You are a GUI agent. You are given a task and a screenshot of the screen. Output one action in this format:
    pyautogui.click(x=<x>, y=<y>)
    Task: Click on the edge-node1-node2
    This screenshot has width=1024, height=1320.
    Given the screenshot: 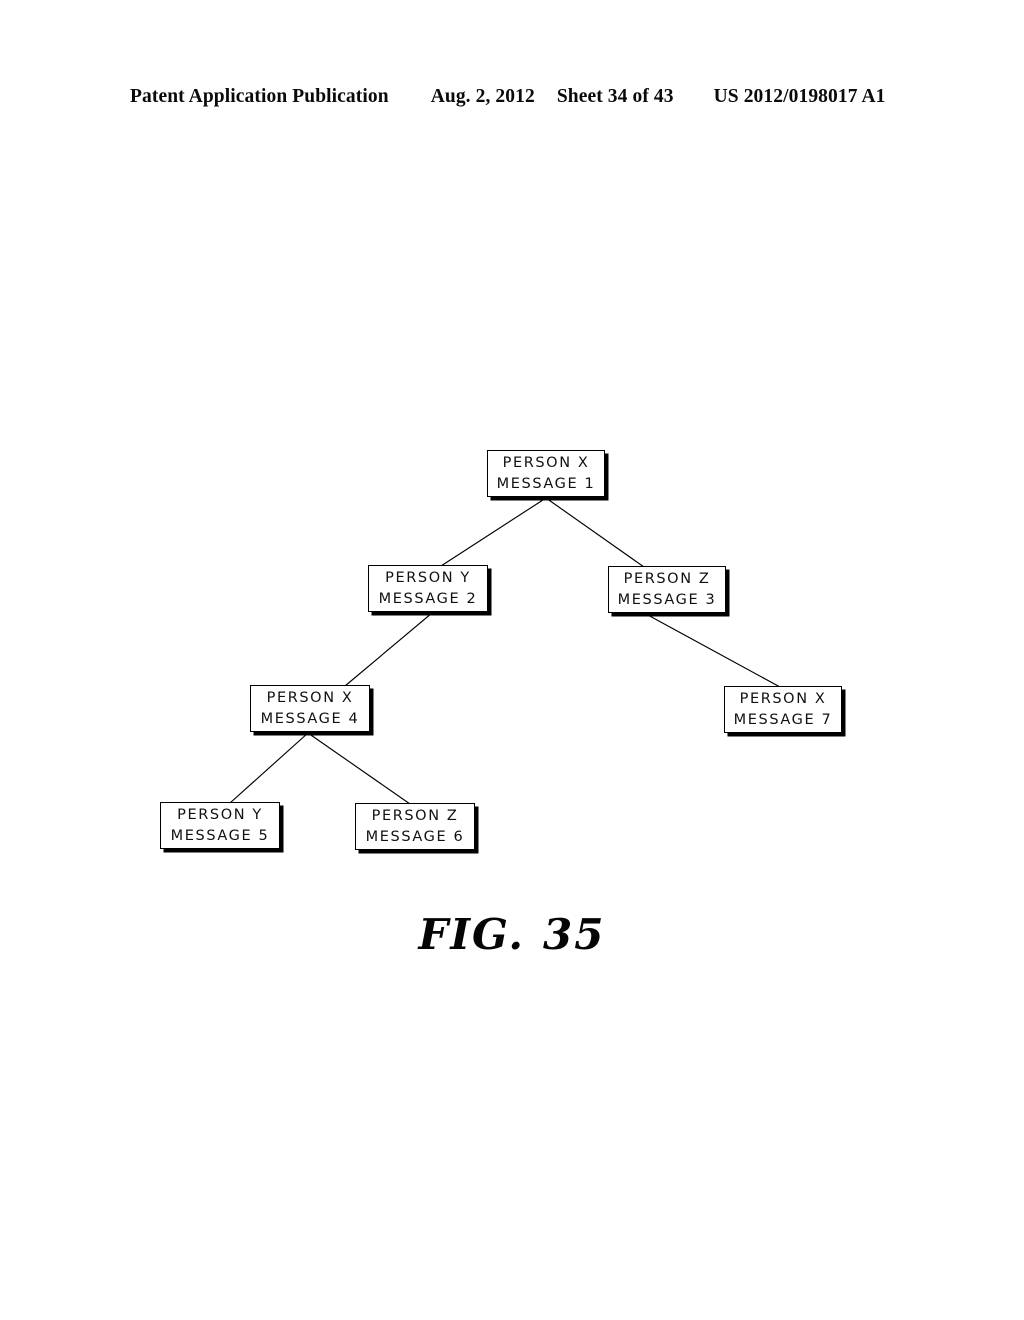 What is the action you would take?
    pyautogui.click(x=493, y=532)
    